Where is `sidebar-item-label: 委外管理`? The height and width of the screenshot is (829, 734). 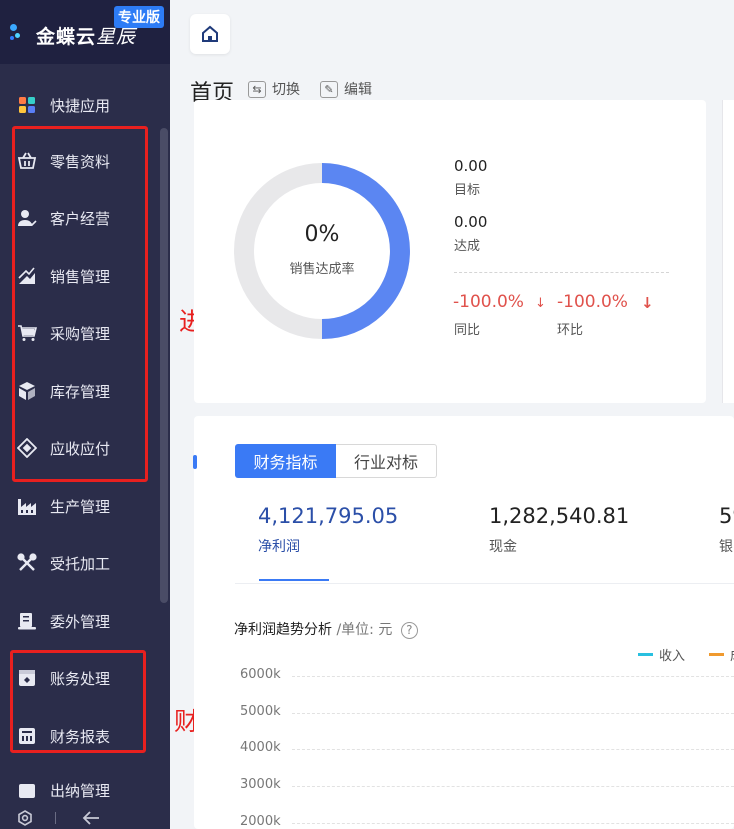 sidebar-item-label: 委外管理 is located at coordinates (80, 621).